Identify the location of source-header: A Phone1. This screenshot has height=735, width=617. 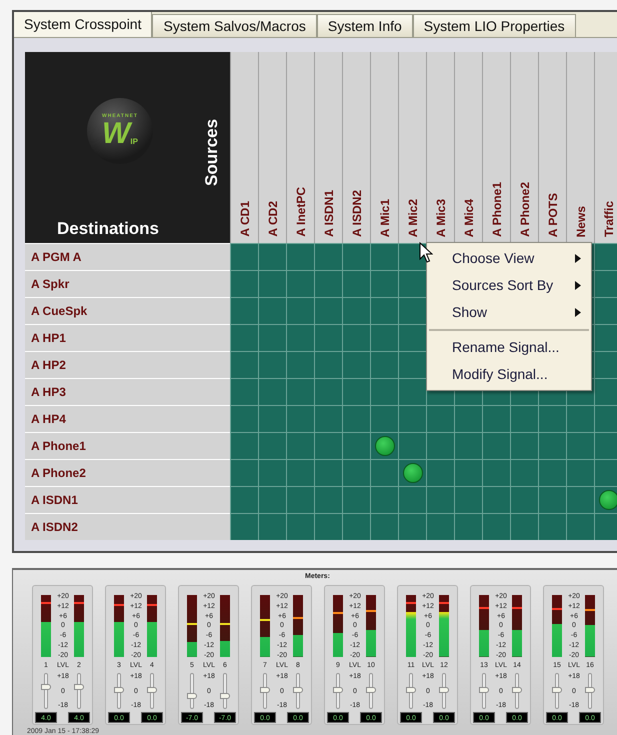
(496, 147).